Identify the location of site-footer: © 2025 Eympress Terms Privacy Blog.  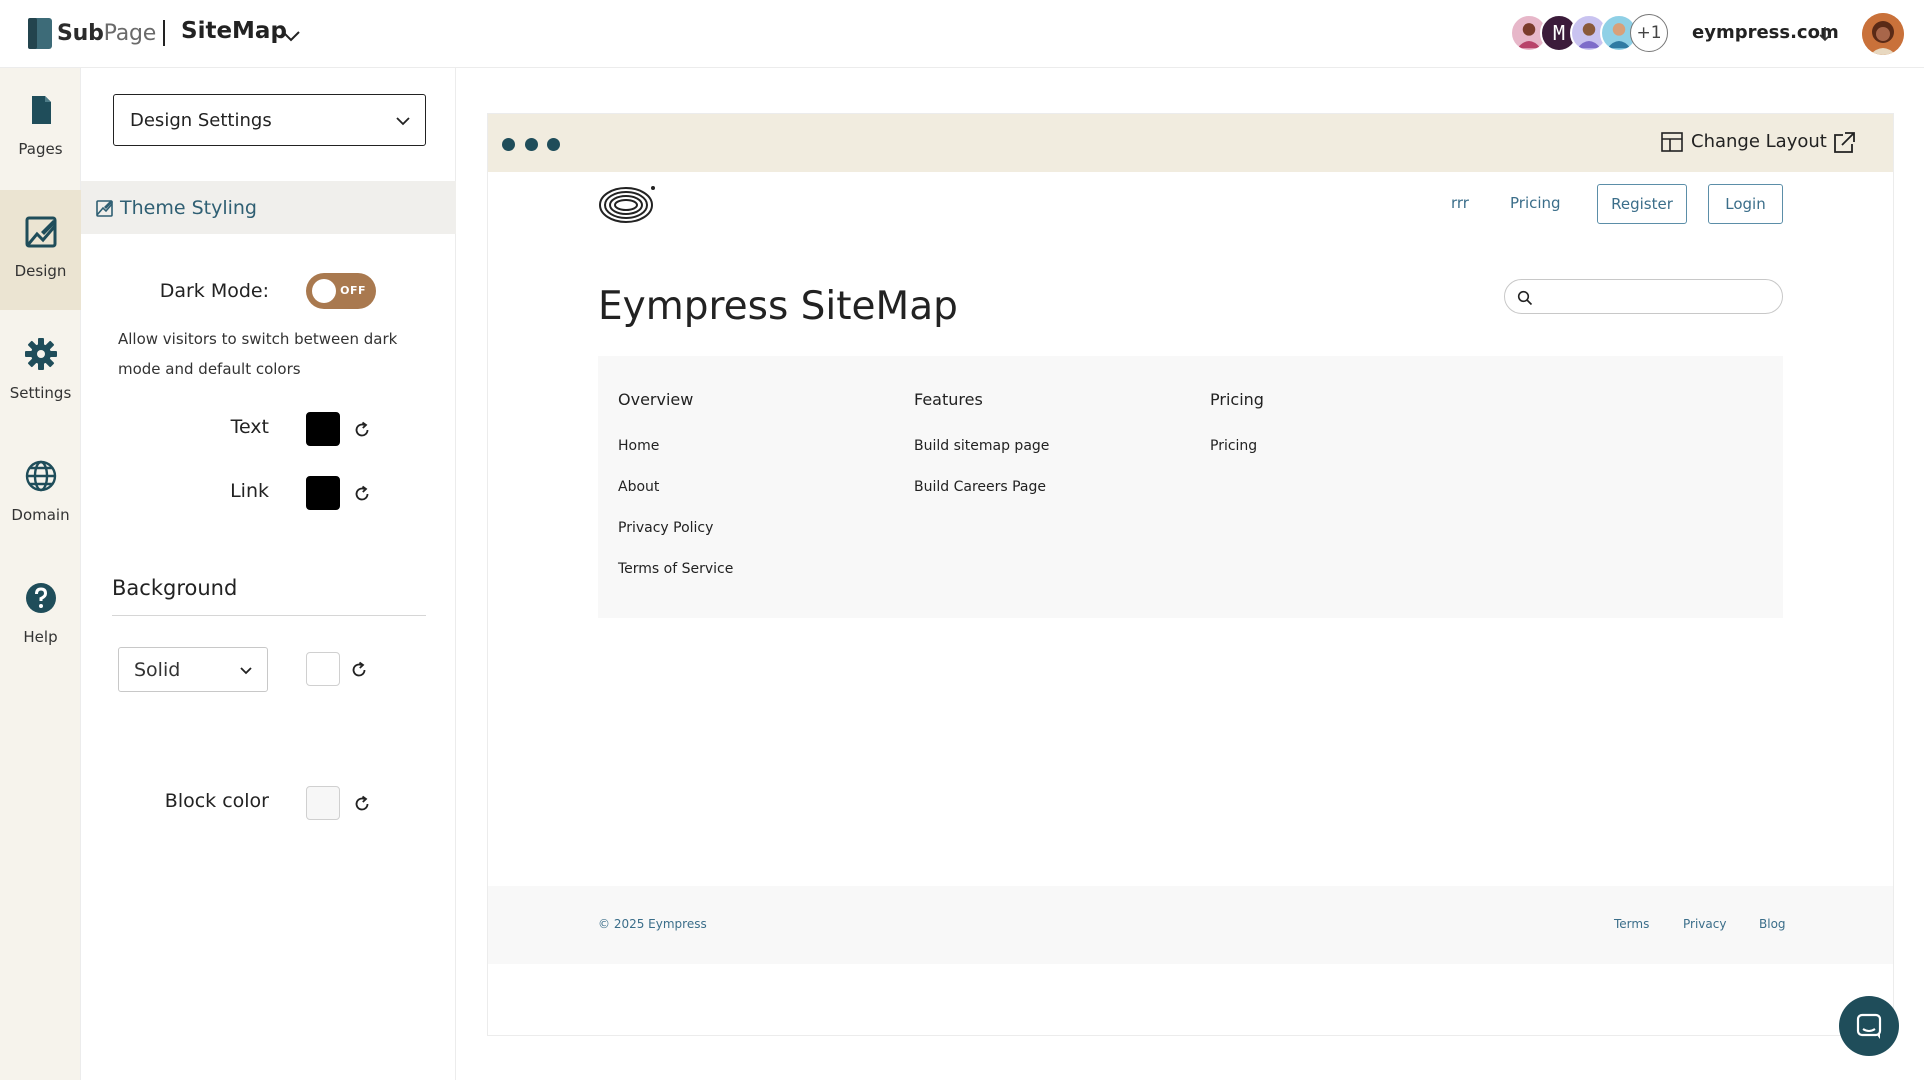
(1190, 925).